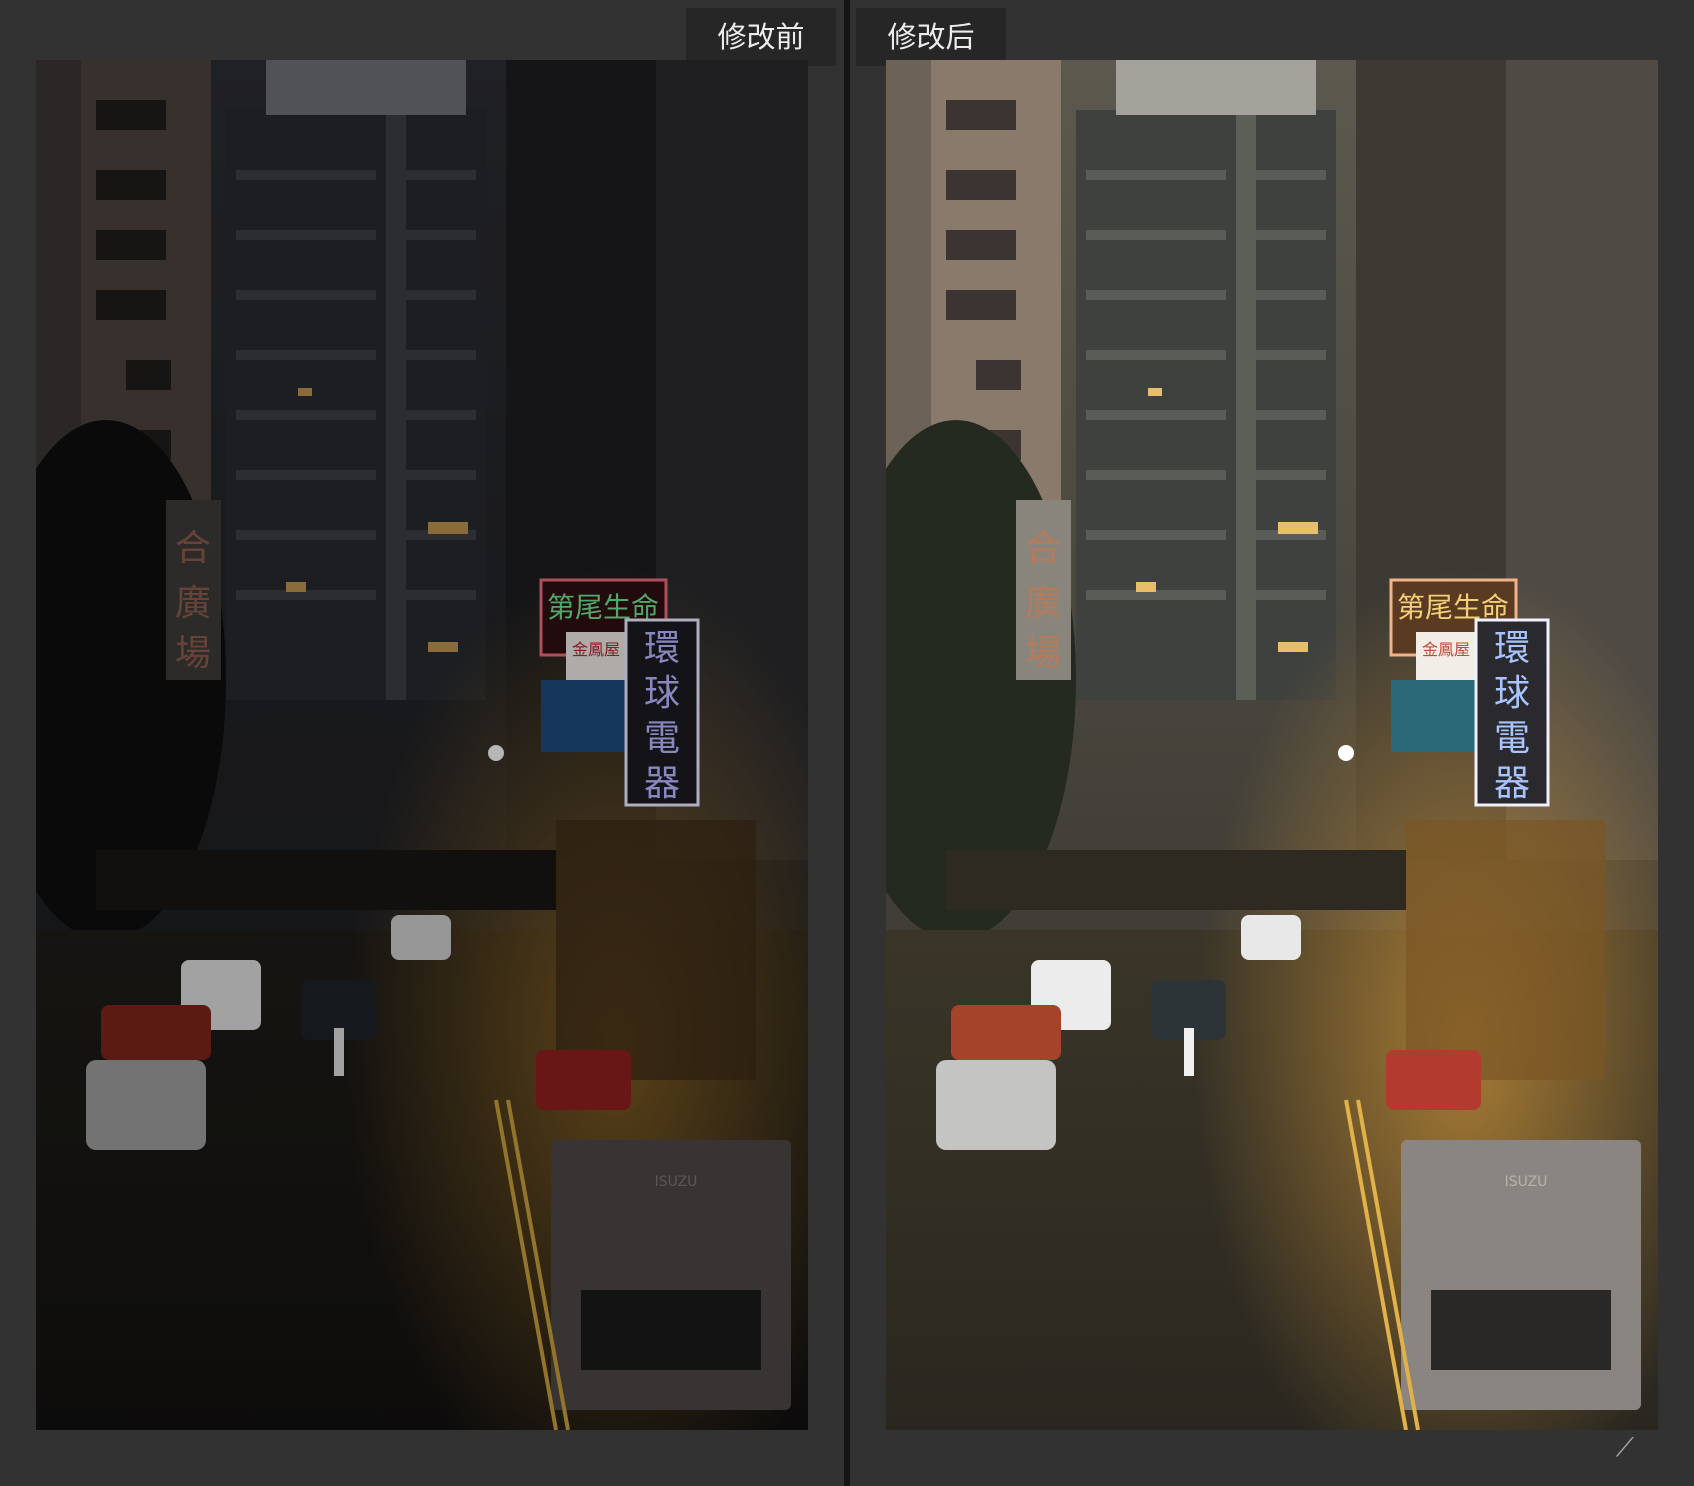  What do you see at coordinates (1512, 693) in the screenshot?
I see `vertical-sign-char: 球` at bounding box center [1512, 693].